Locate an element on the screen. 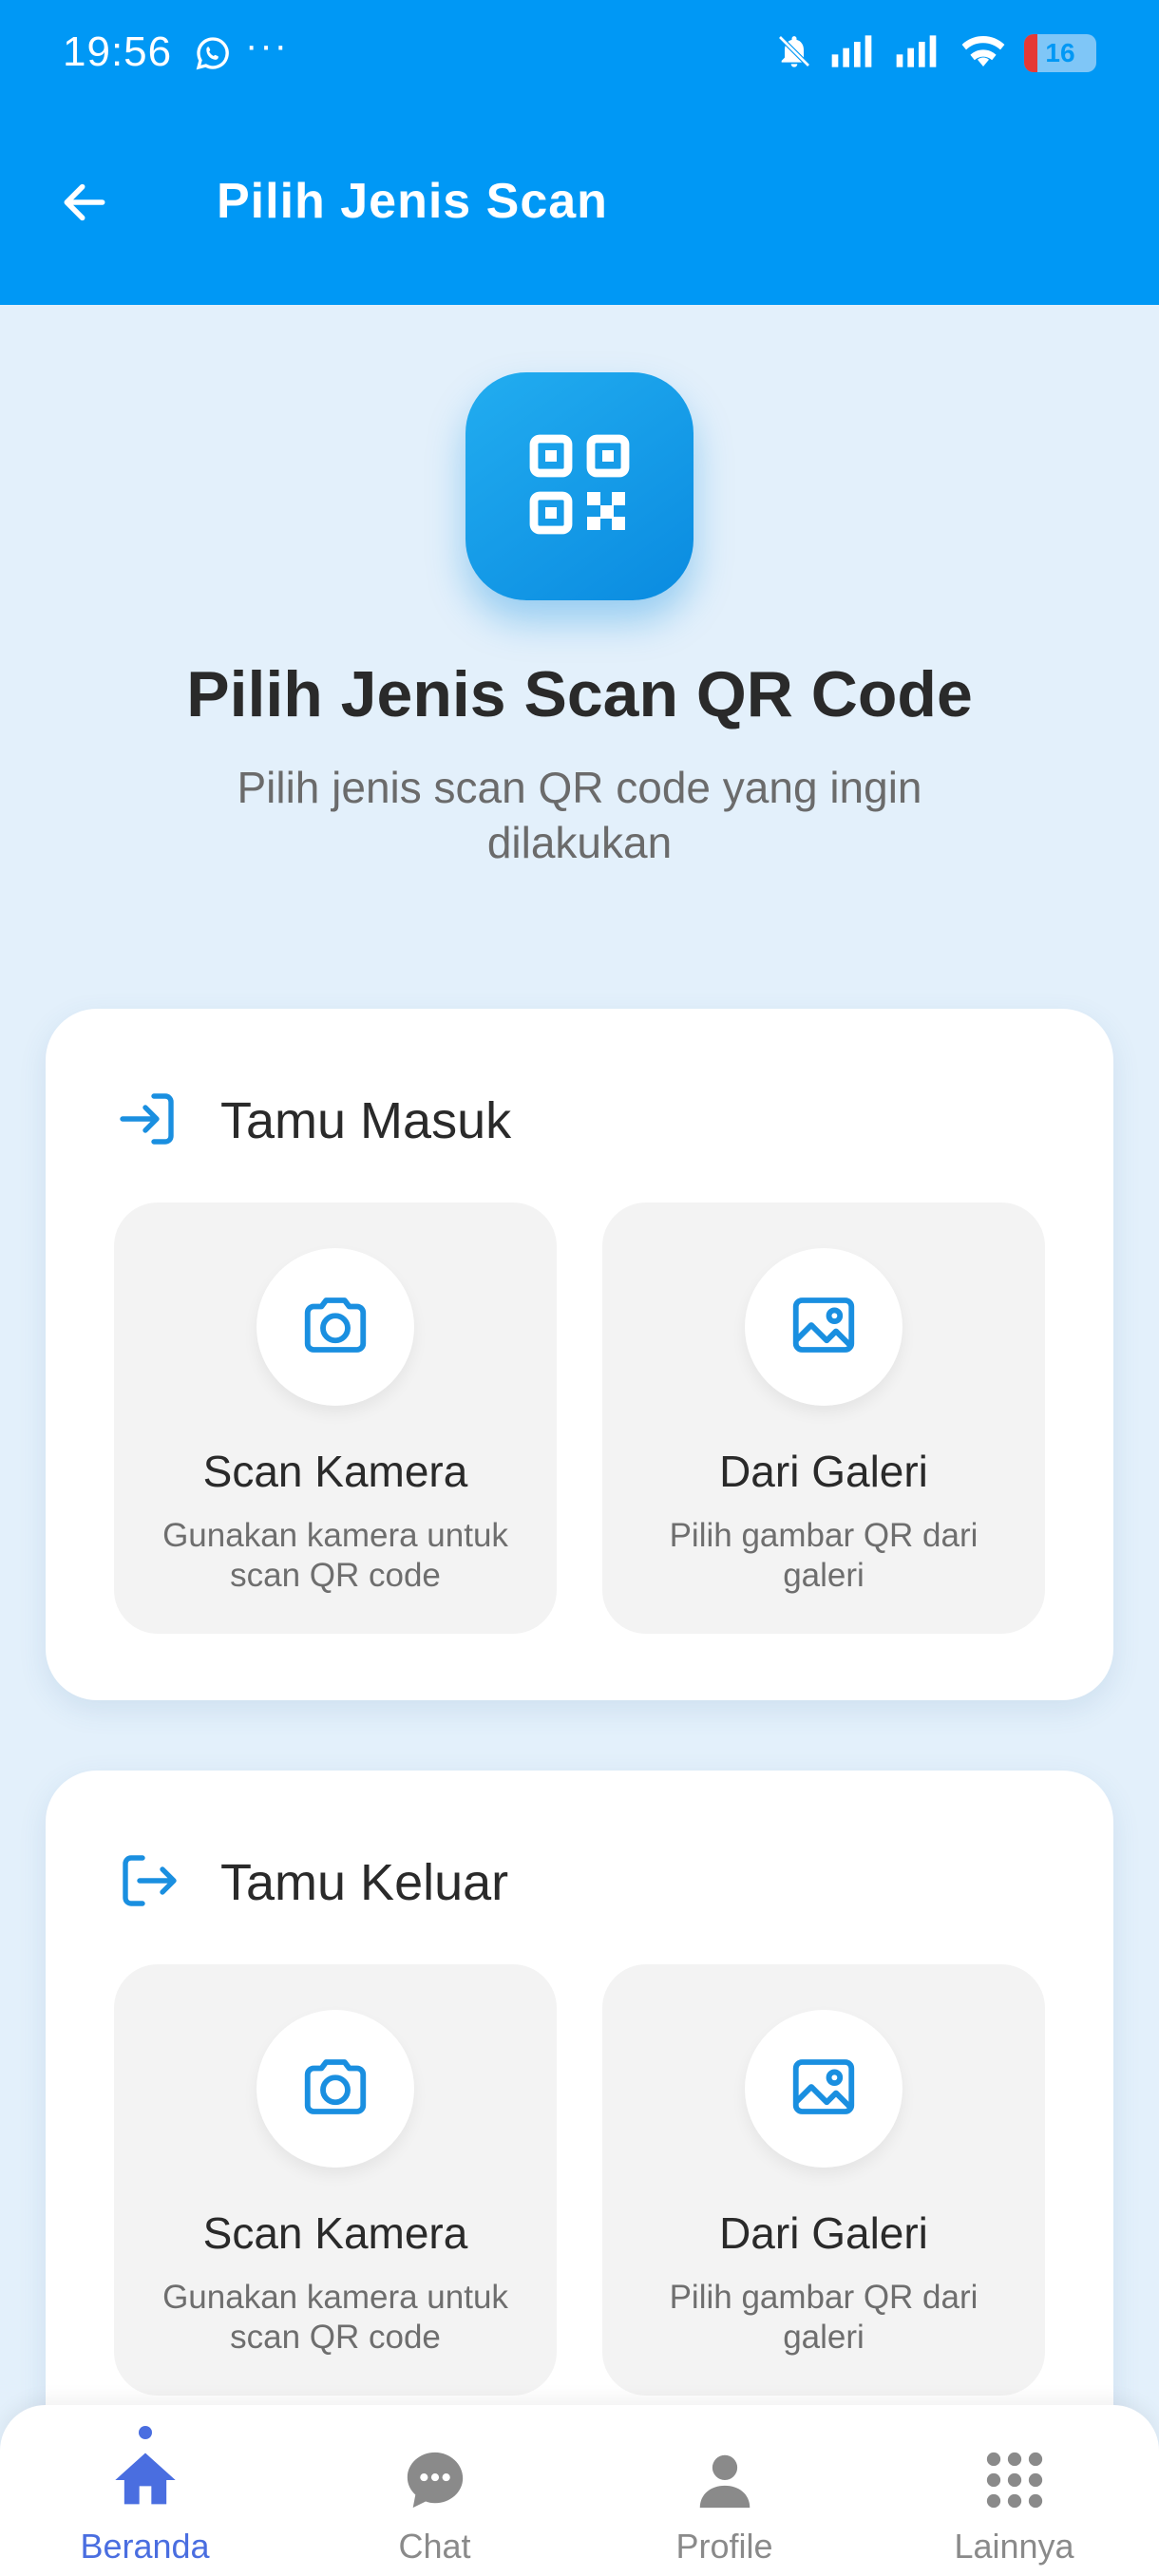 The width and height of the screenshot is (1159, 2576). bottom-navigation: Beranda Chat Profile Lainnya is located at coordinates (579, 2490).